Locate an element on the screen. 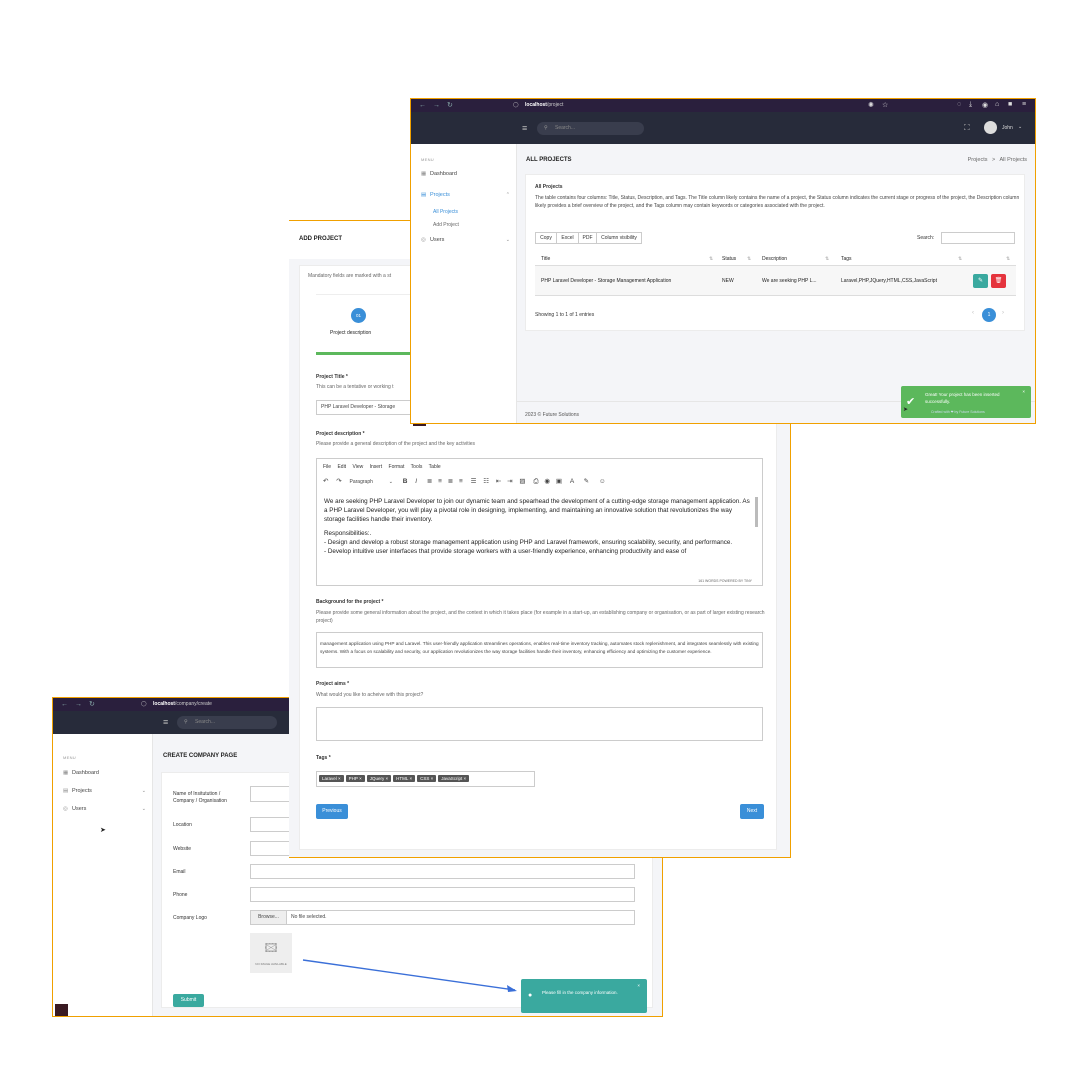  pocket-icon: ◌ is located at coordinates (959, 104).